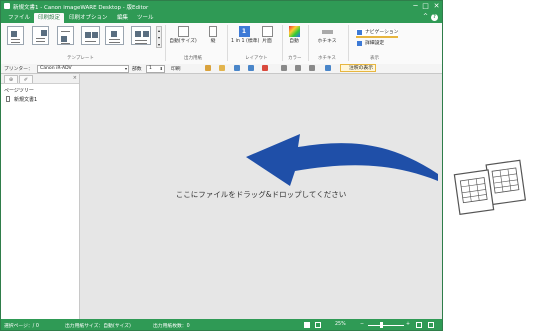  What do you see at coordinates (40, 196) in the screenshot?
I see `page-tree-panel: ⊕ ✐ × ページツリー 新規文書1` at bounding box center [40, 196].